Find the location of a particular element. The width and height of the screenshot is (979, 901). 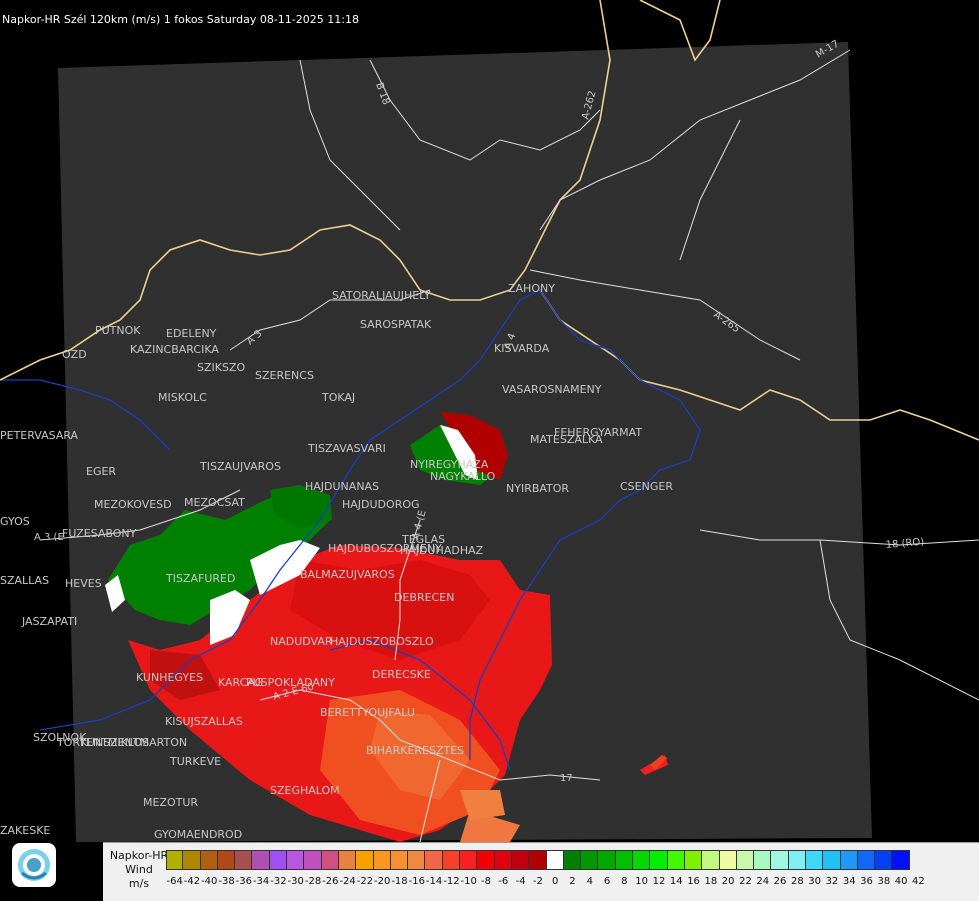

city-label: GYOS is located at coordinates (15, 521).